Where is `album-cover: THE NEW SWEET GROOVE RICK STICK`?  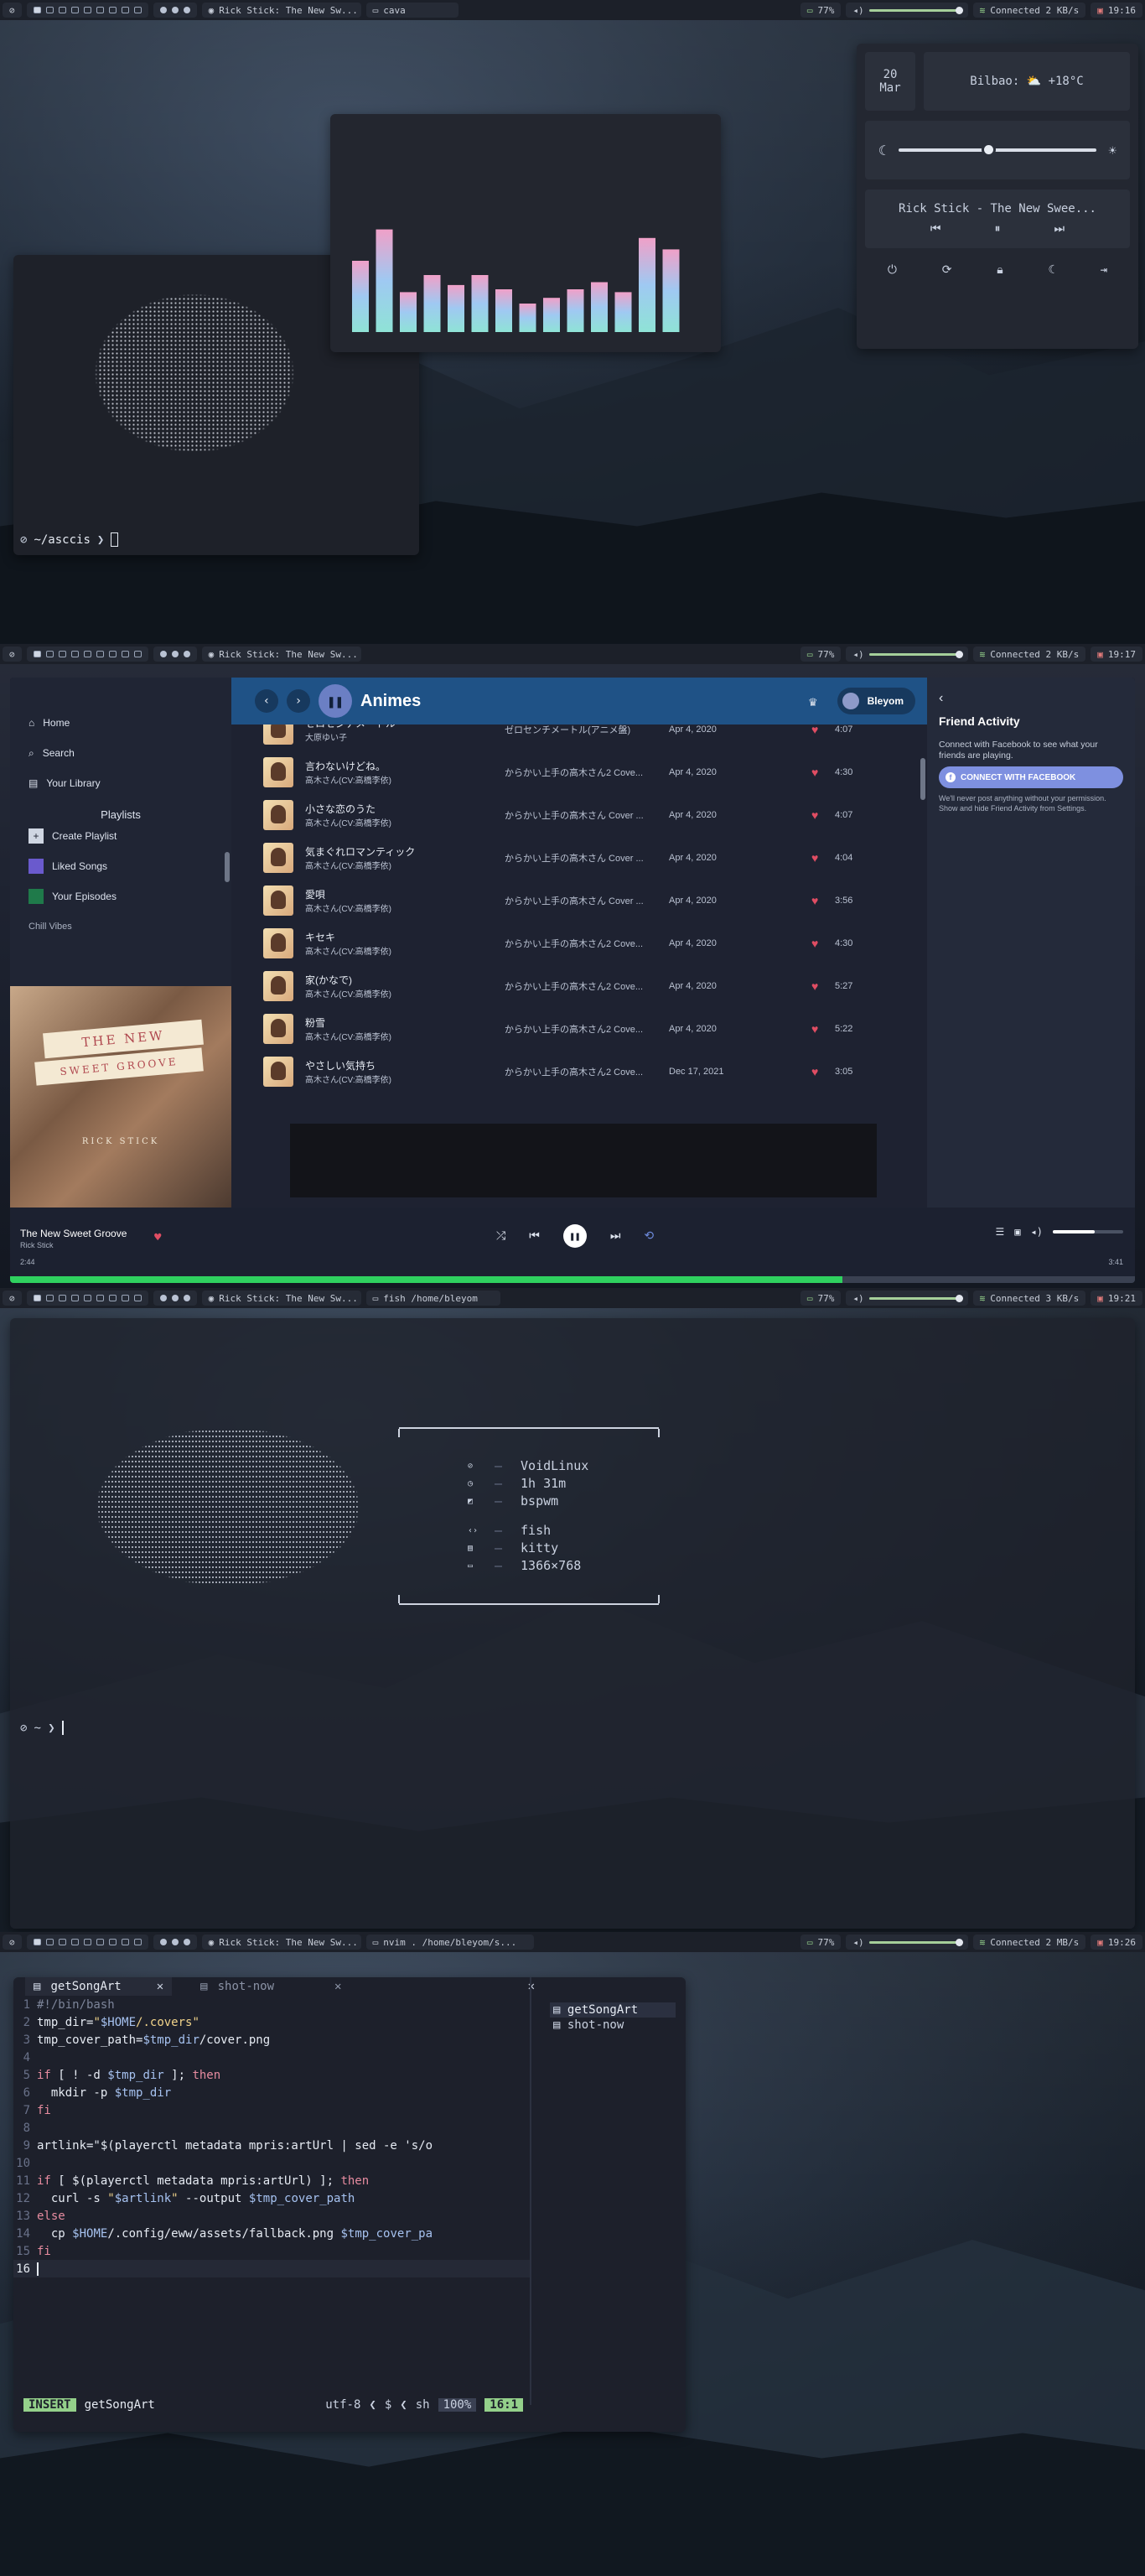
album-cover: THE NEW SWEET GROOVE RICK STICK is located at coordinates (120, 1097).